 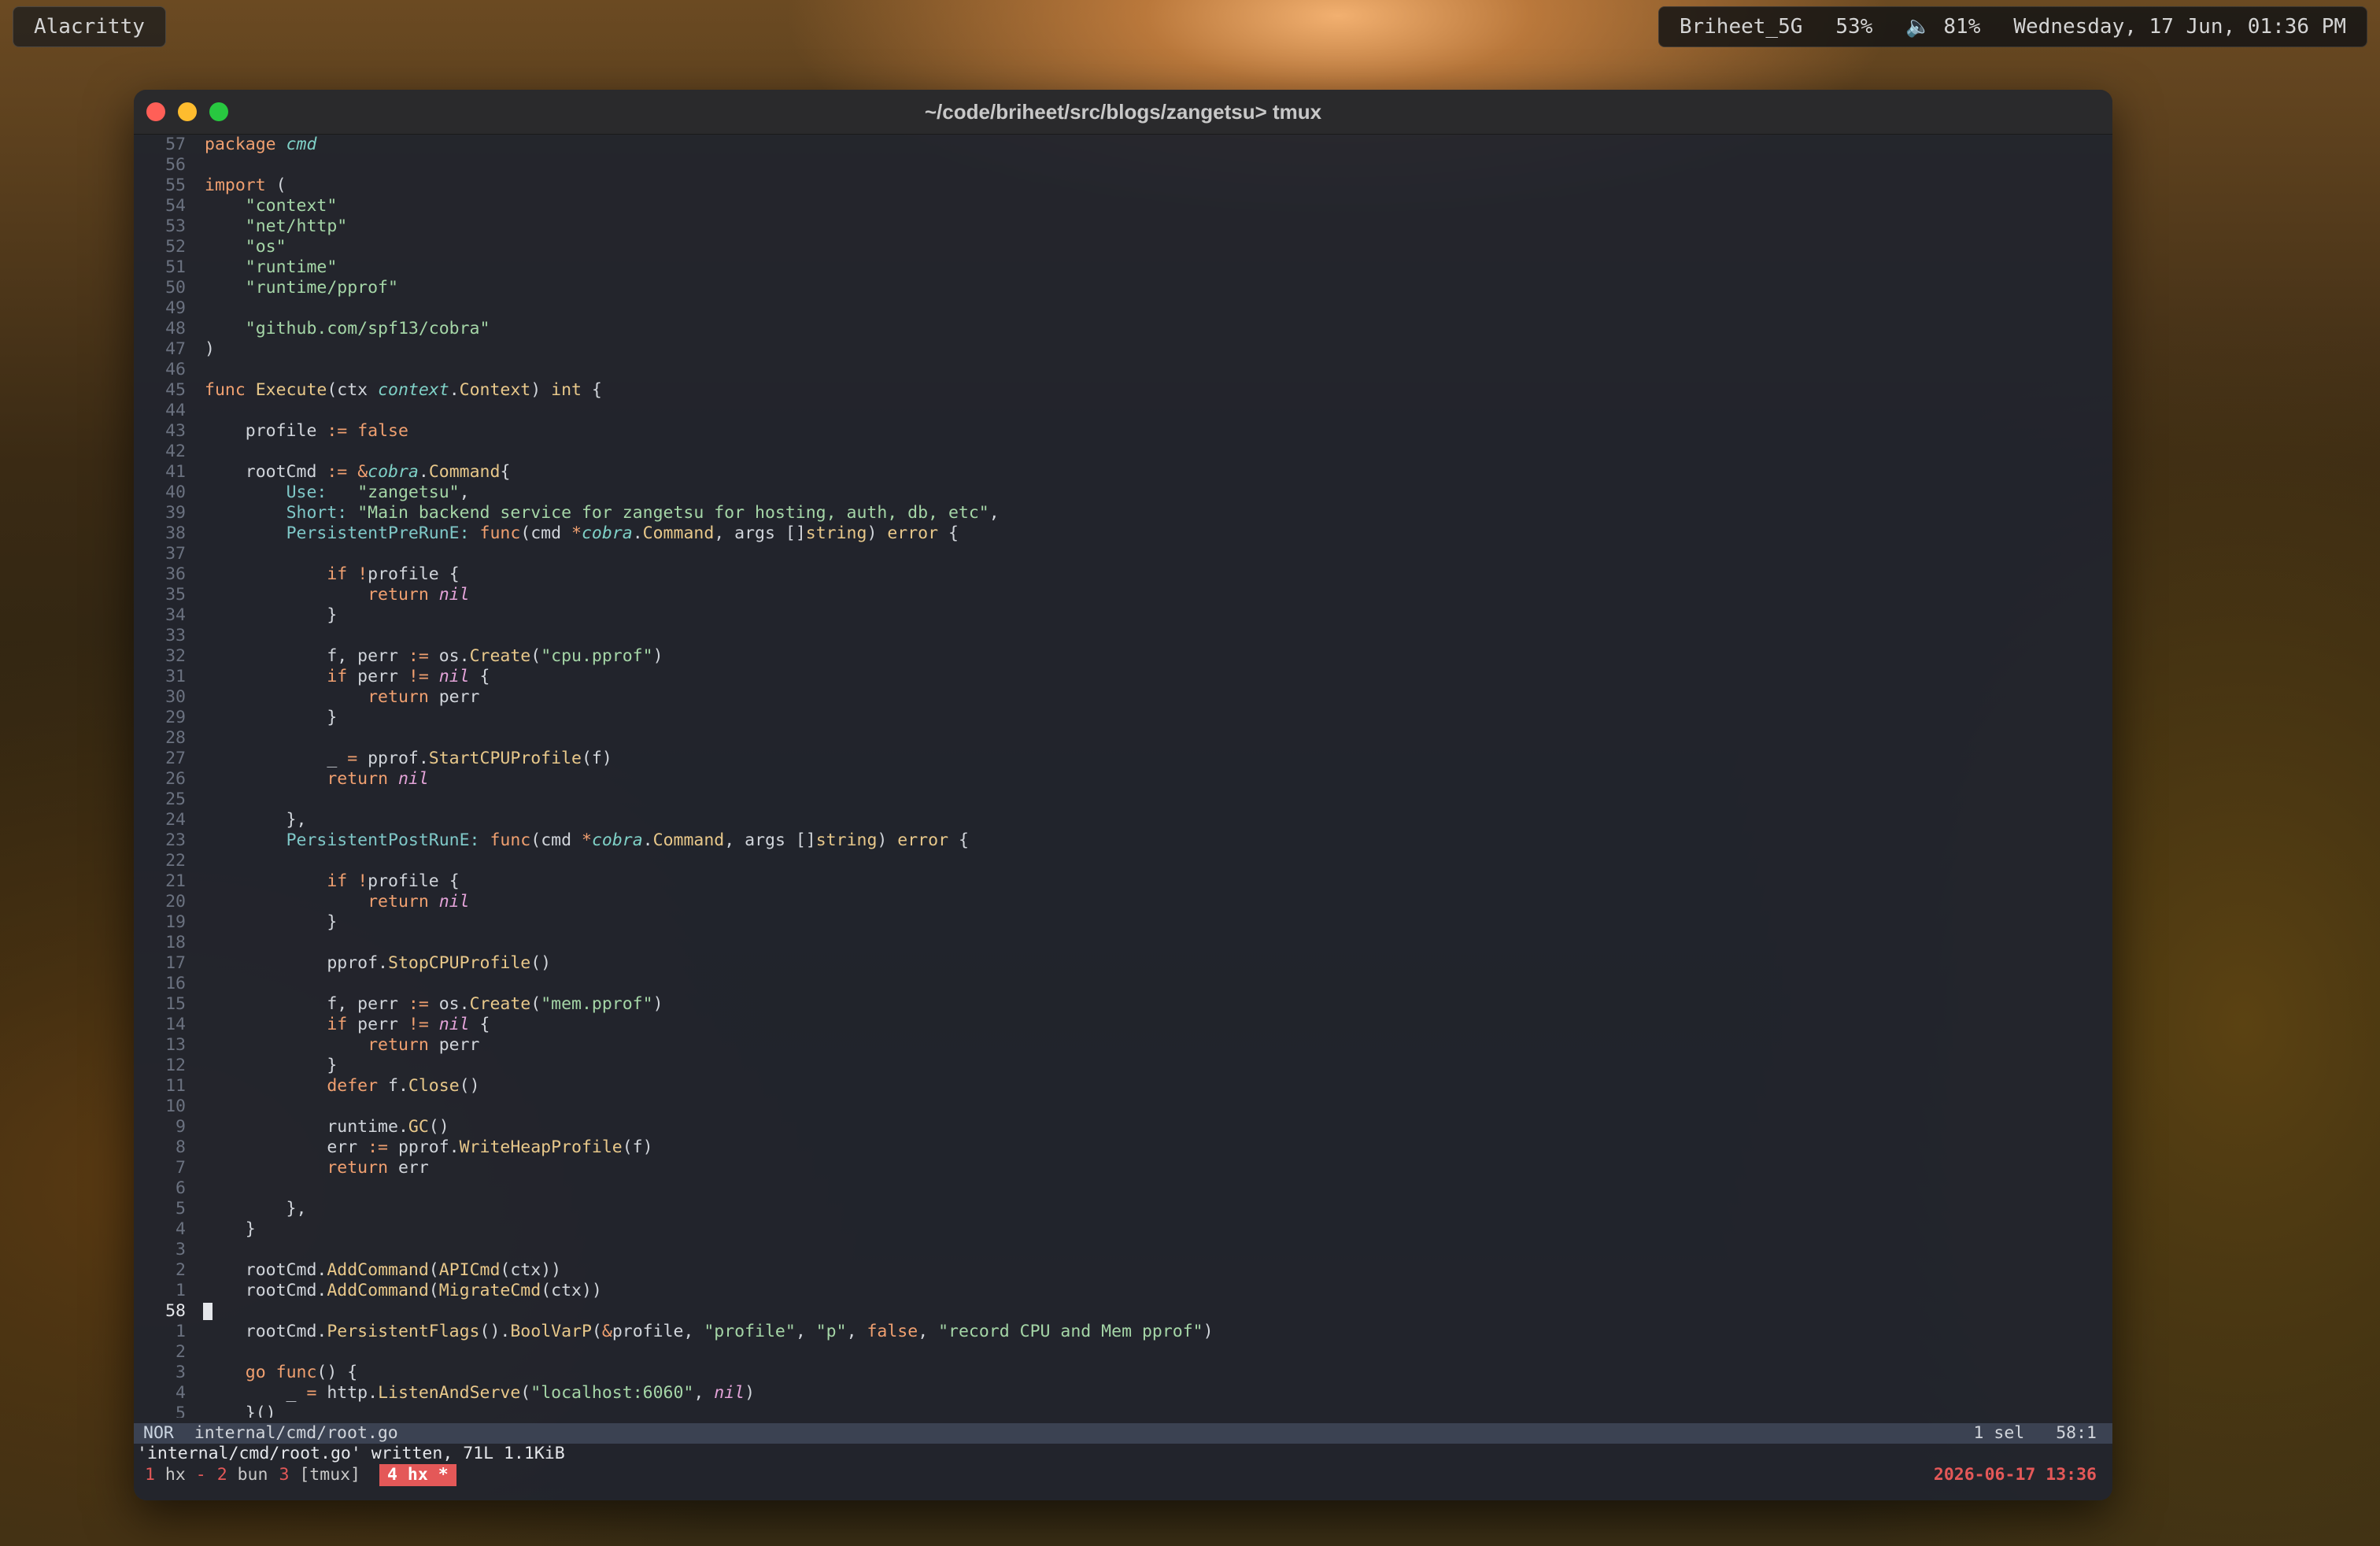 What do you see at coordinates (1741, 27) in the screenshot?
I see `wifi-name: Briheet_5G` at bounding box center [1741, 27].